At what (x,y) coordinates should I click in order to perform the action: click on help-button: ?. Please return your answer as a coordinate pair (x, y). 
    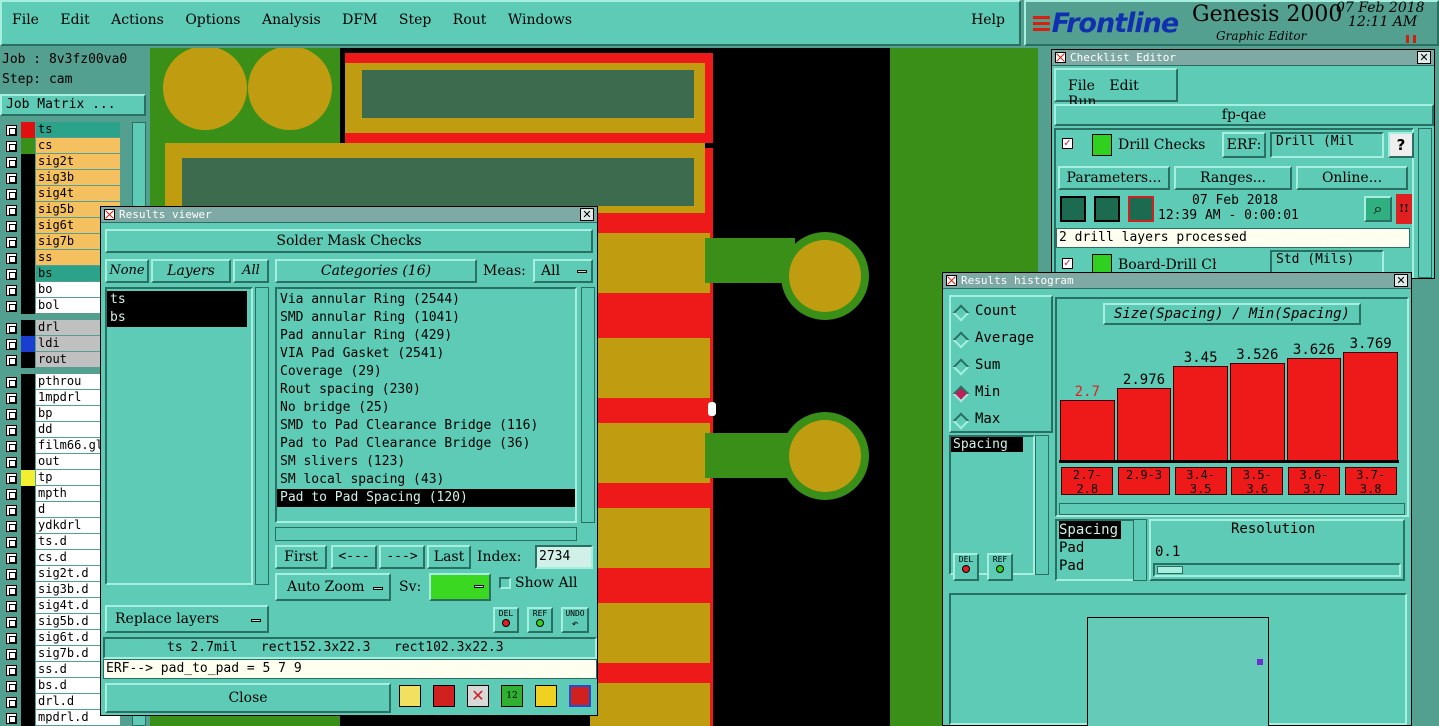
    Looking at the image, I should click on (1401, 145).